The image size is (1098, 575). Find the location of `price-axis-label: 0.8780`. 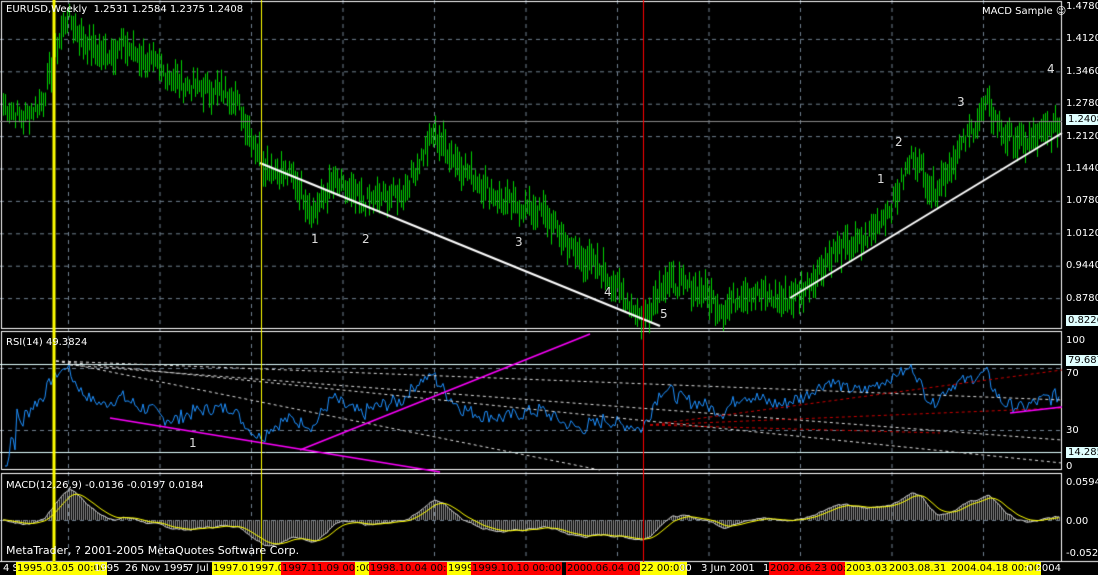

price-axis-label: 0.8780 is located at coordinates (1082, 298).